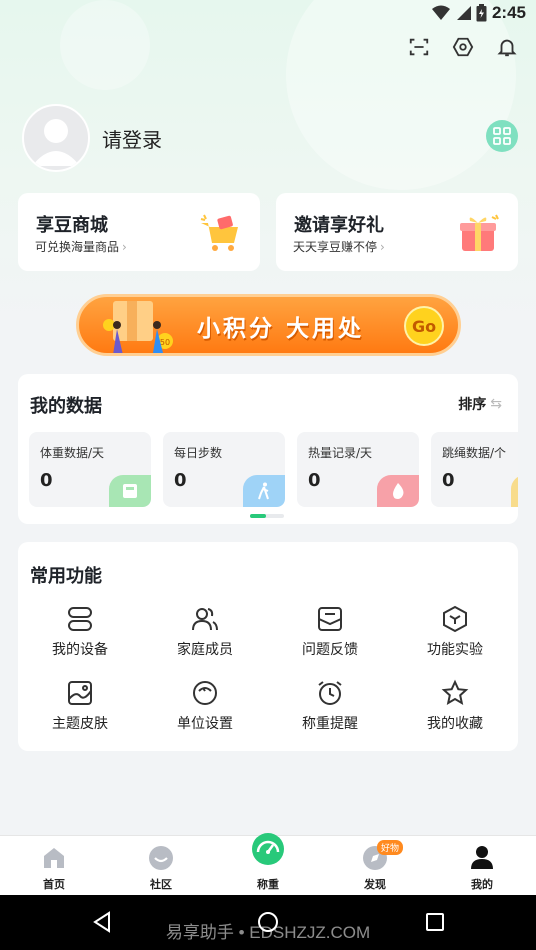 The image size is (536, 950). What do you see at coordinates (455, 635) in the screenshot?
I see `func-experiment: 功能实验` at bounding box center [455, 635].